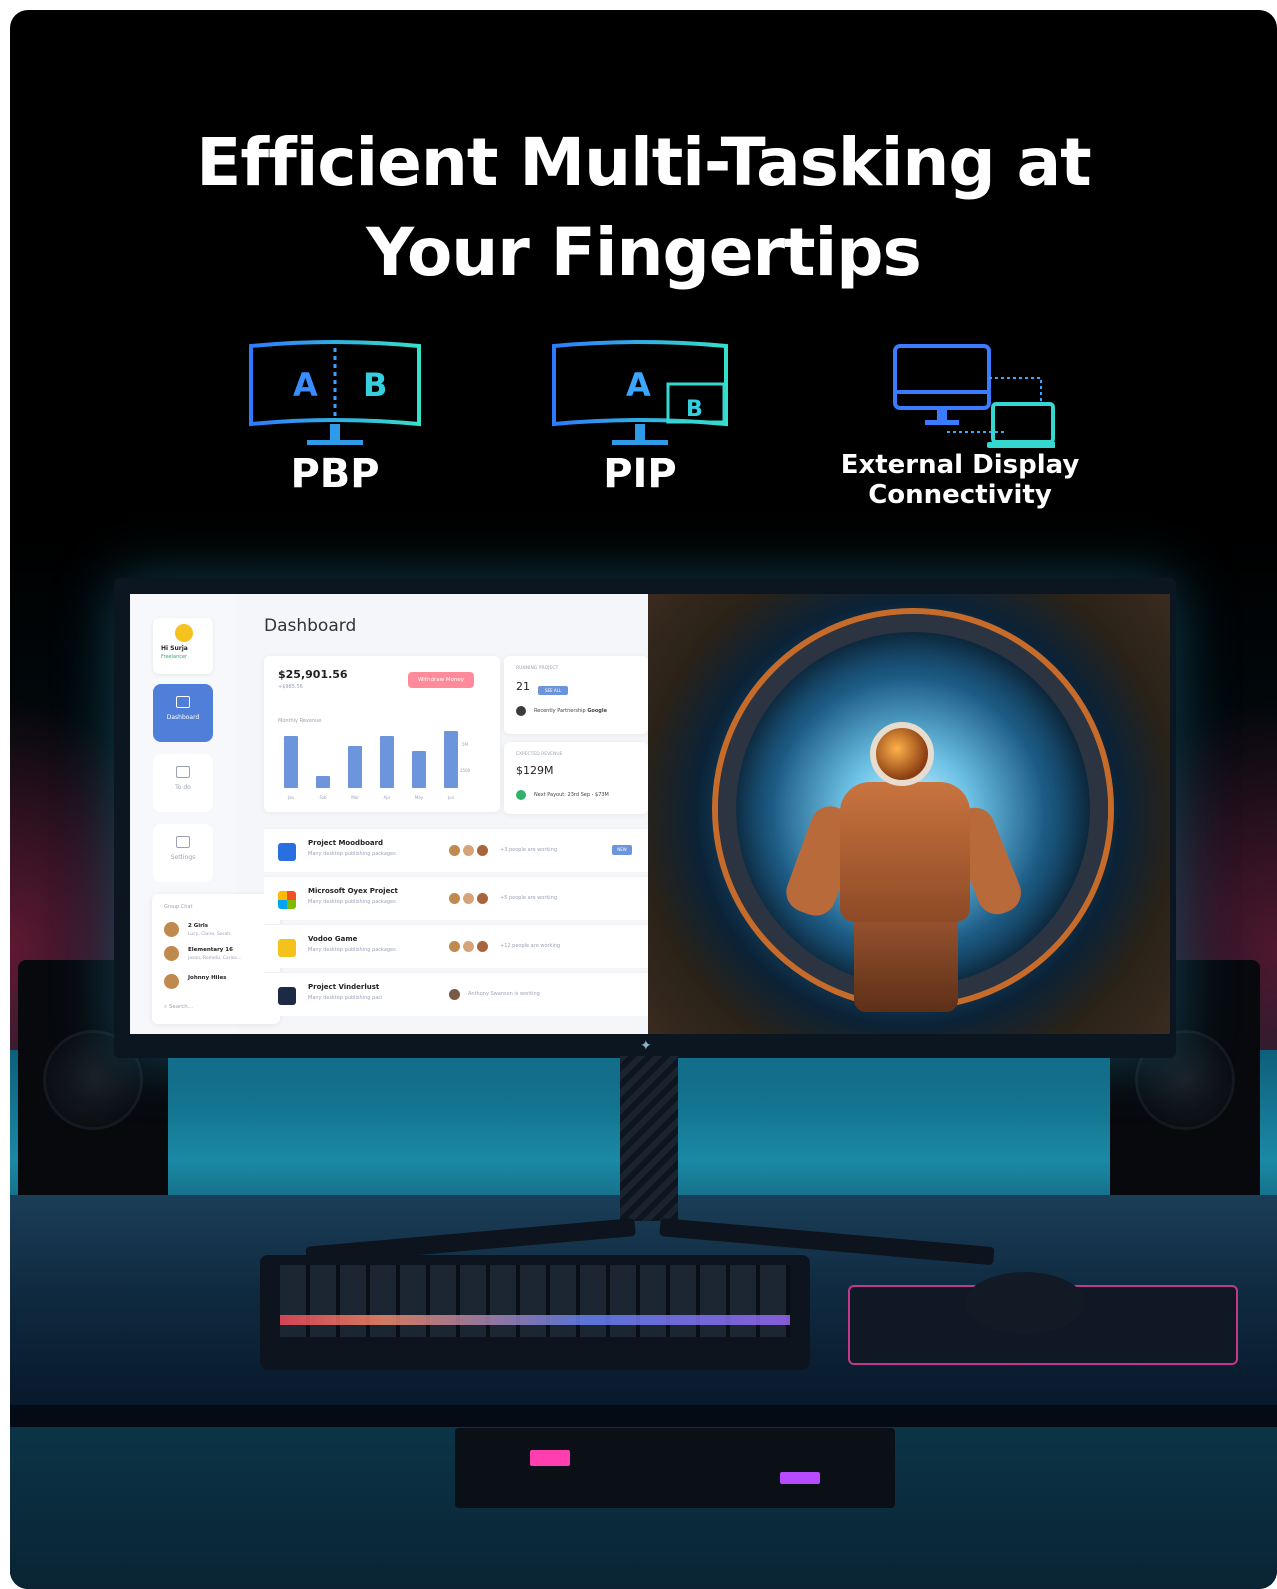 This screenshot has width=1277, height=1589. I want to click on feature-external-label-line-2: Connectivity, so click(960, 495).